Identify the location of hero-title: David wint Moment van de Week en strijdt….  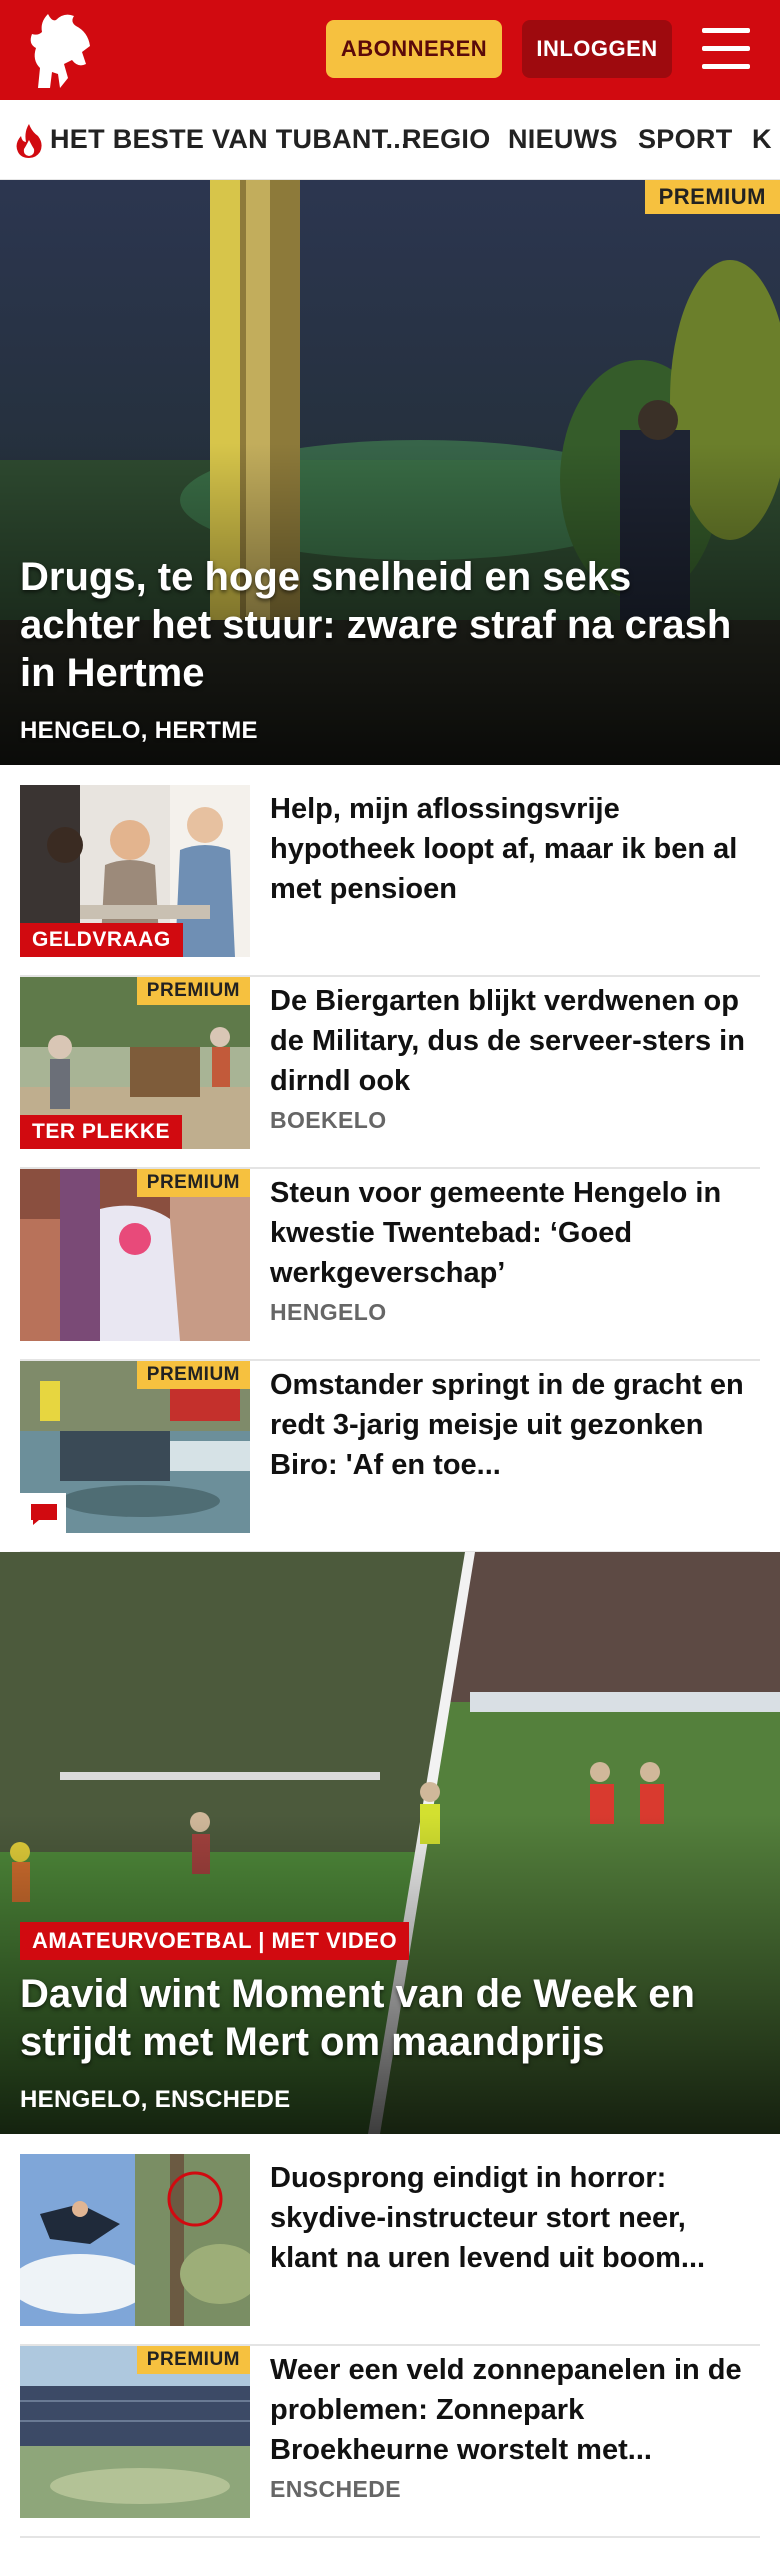
(390, 2018).